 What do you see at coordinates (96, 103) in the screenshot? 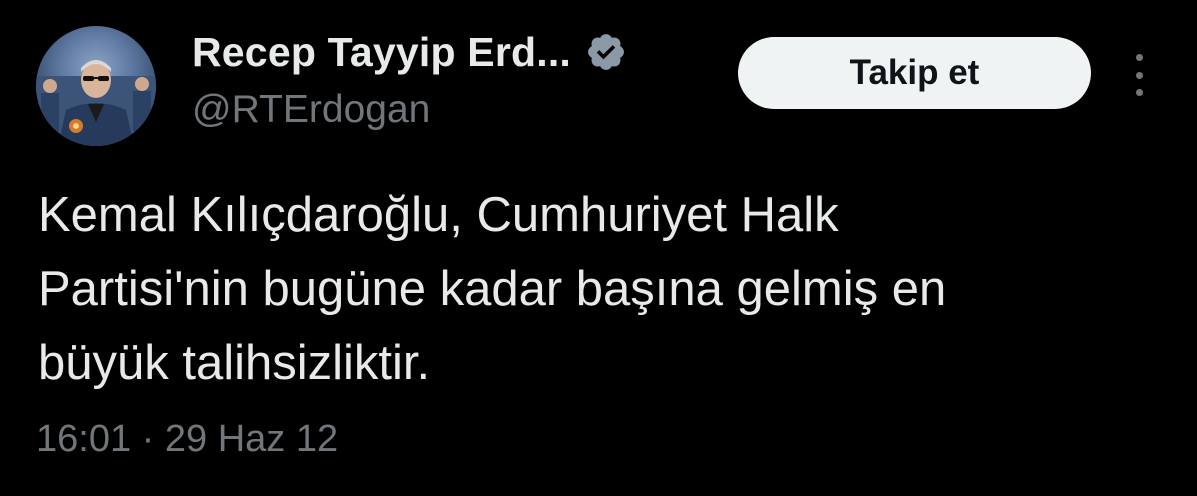
I see `profile-photo-icon` at bounding box center [96, 103].